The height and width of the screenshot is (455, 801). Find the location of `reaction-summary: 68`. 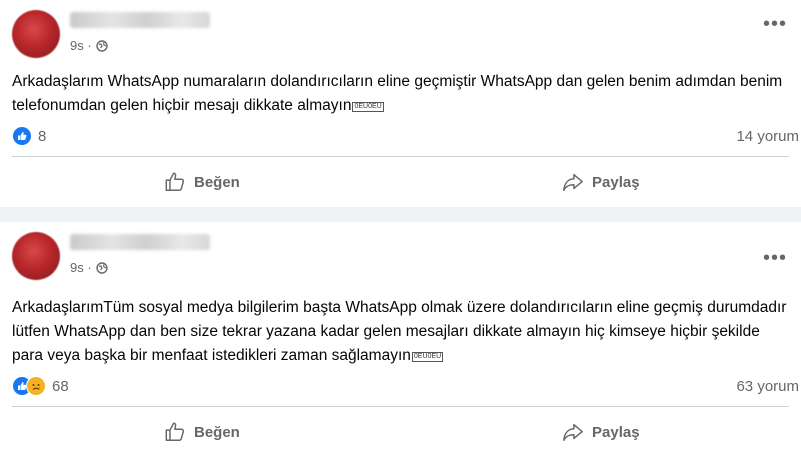

reaction-summary: 68 is located at coordinates (40, 386).